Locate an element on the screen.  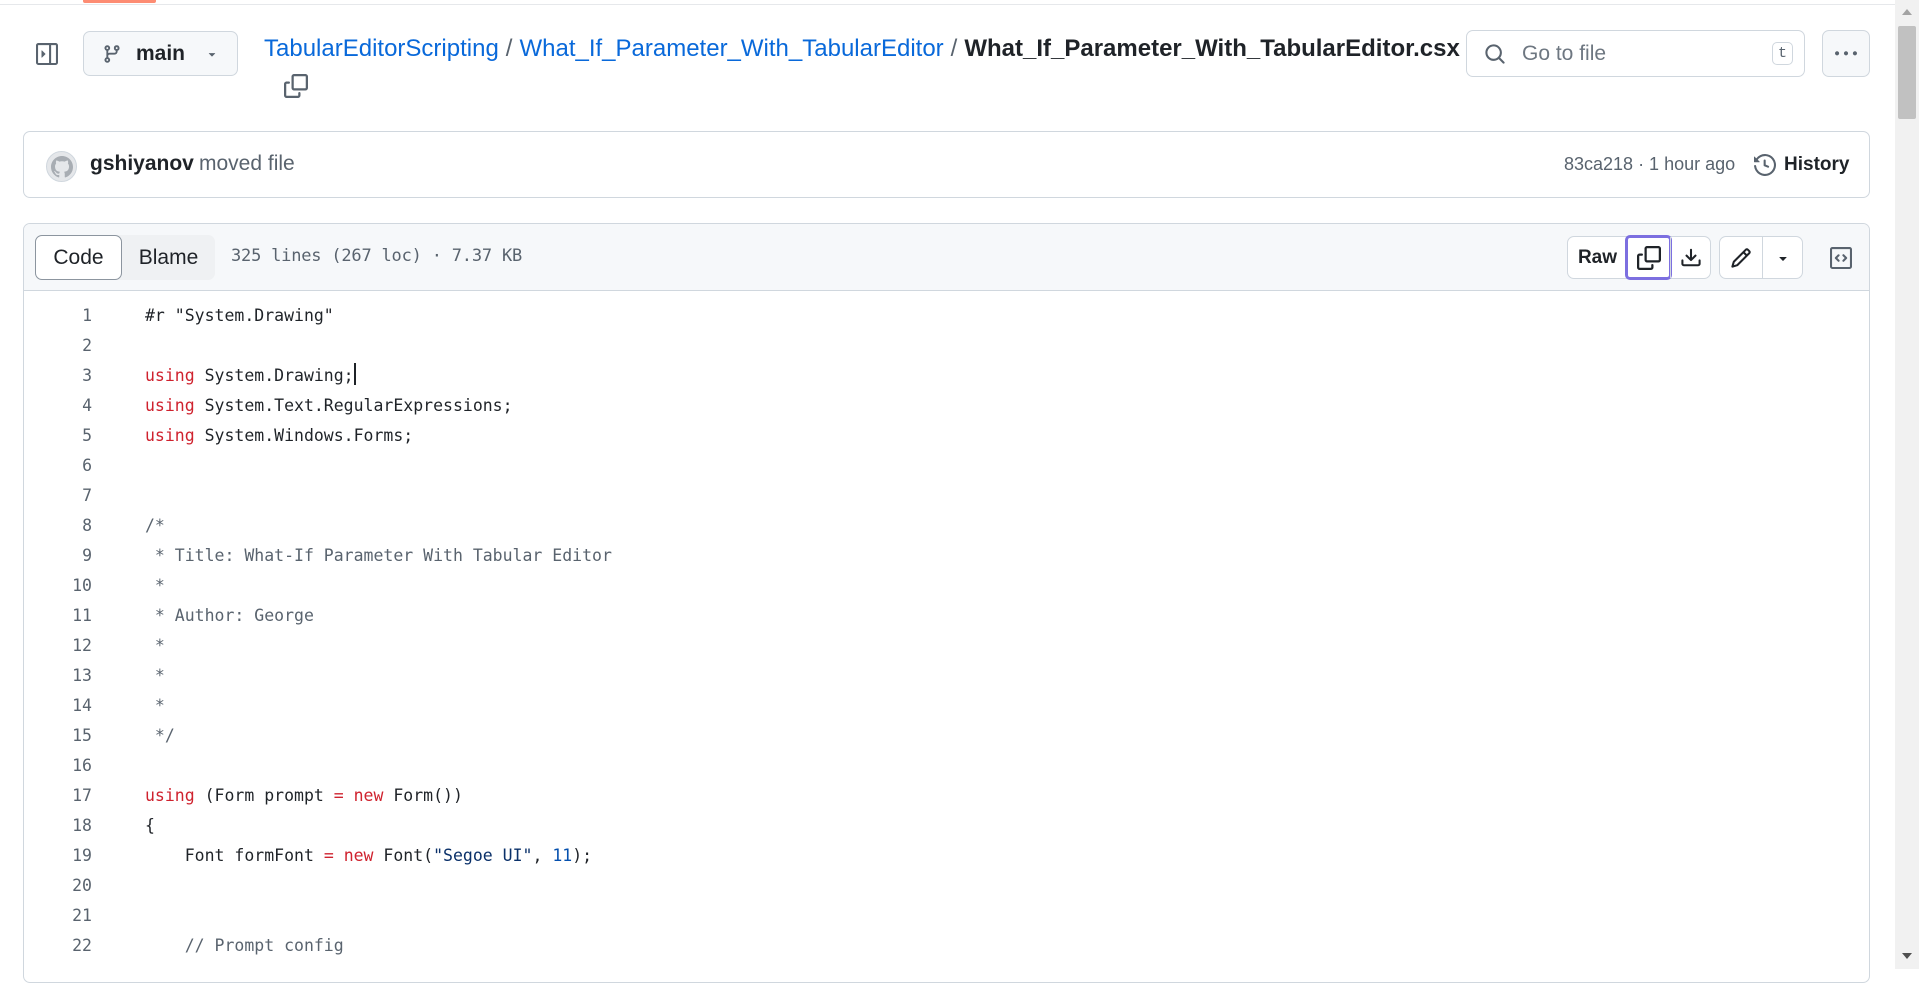
line-number: 13 is located at coordinates (58, 676).